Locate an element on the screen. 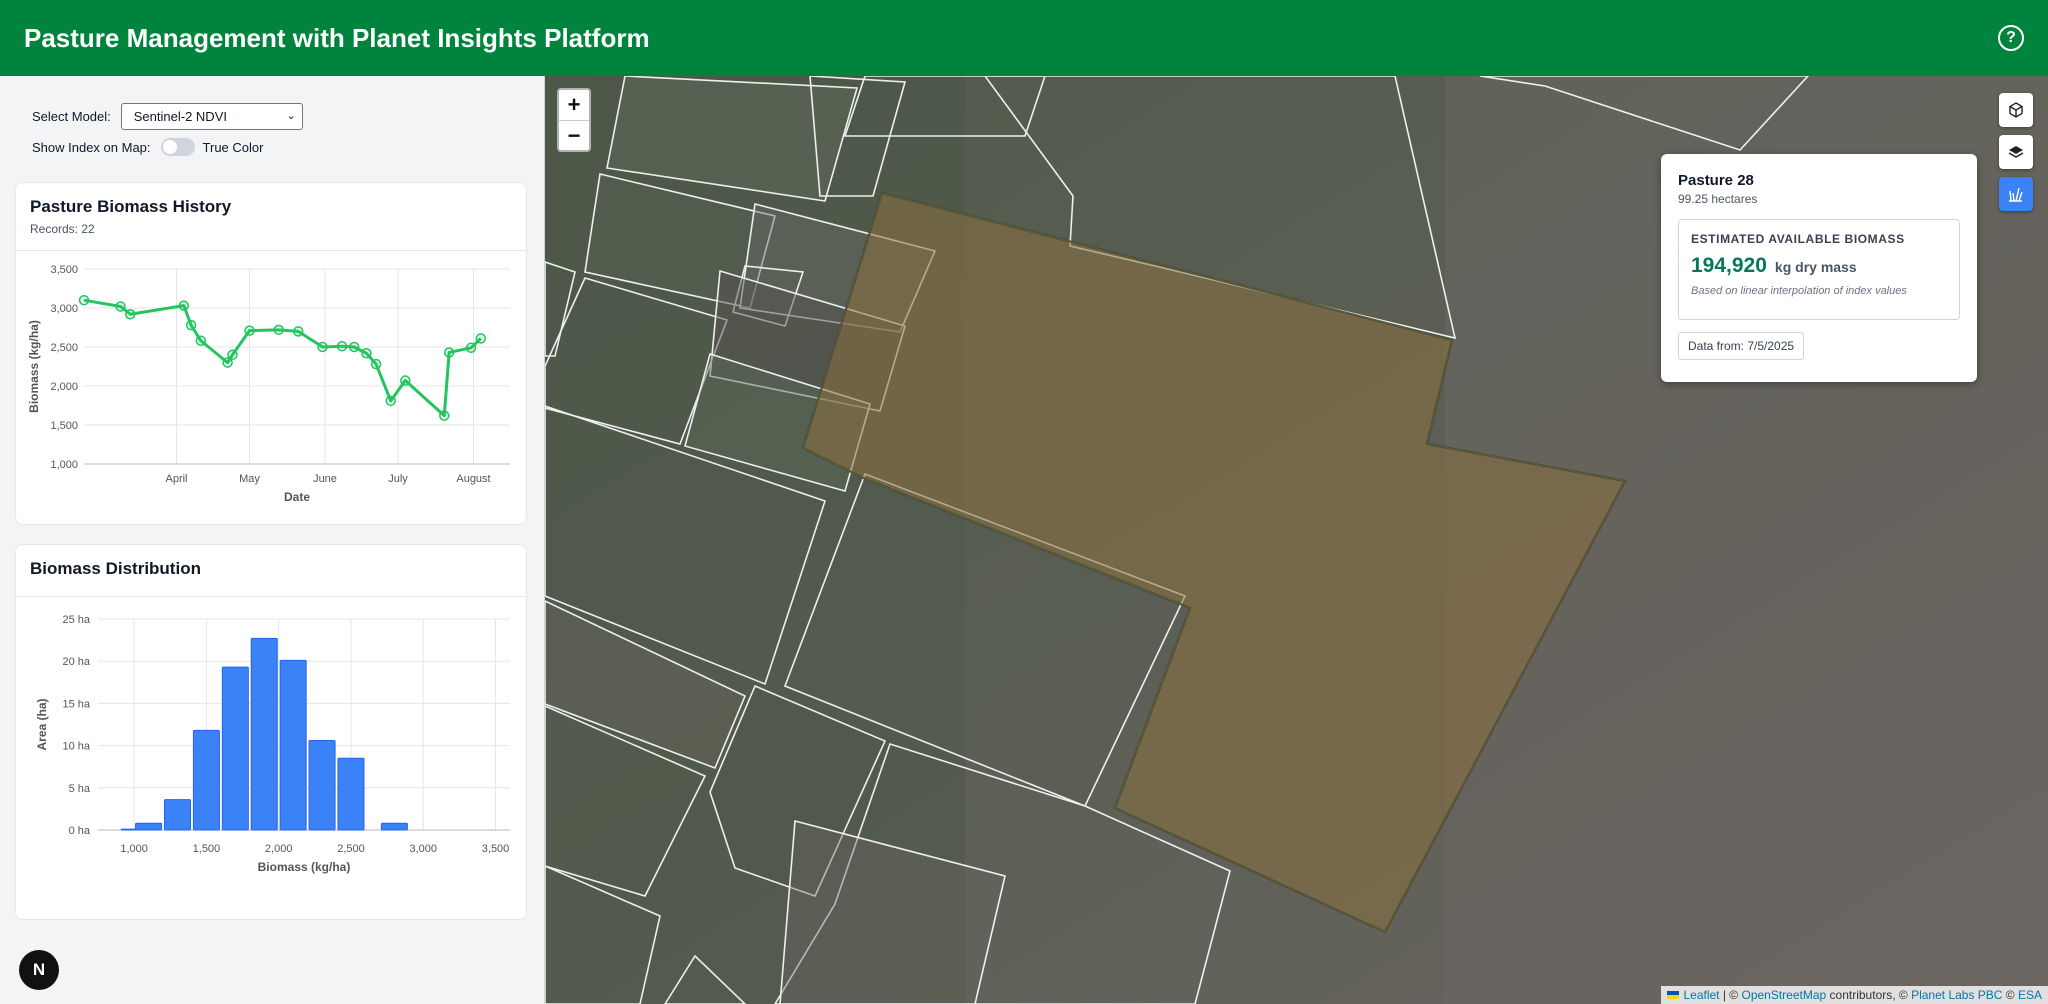 The height and width of the screenshot is (1004, 2048). attribution-sep-3: © is located at coordinates (2010, 995).